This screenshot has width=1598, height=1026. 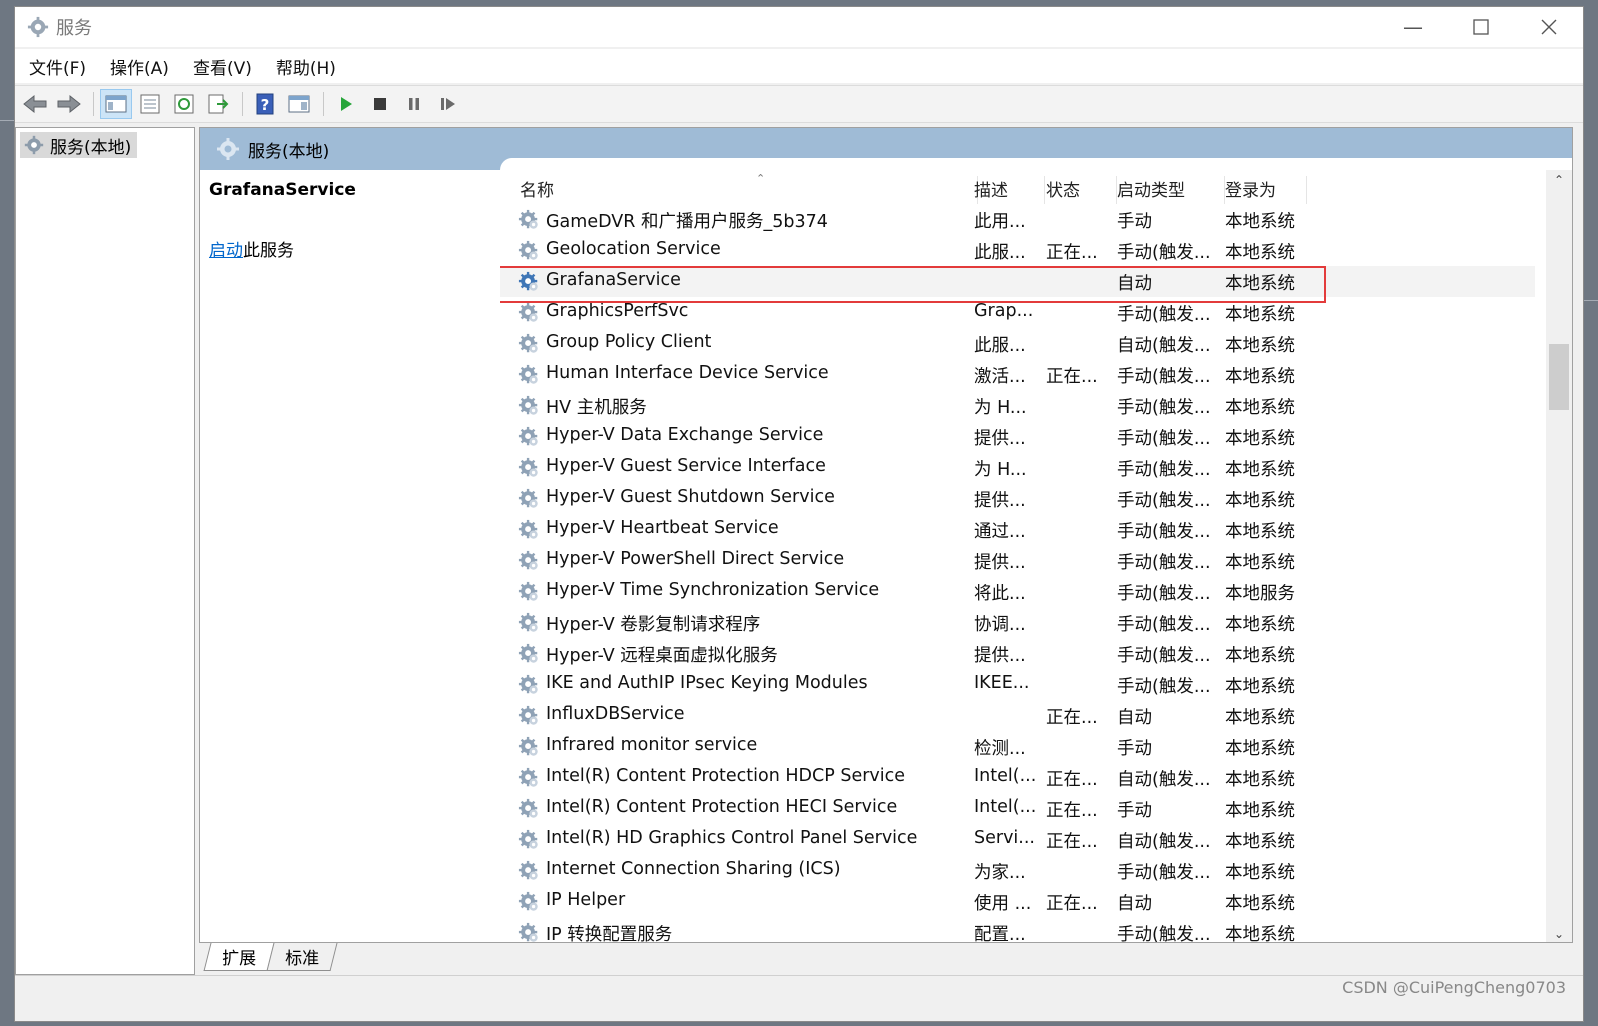 I want to click on properties-button, so click(x=150, y=104).